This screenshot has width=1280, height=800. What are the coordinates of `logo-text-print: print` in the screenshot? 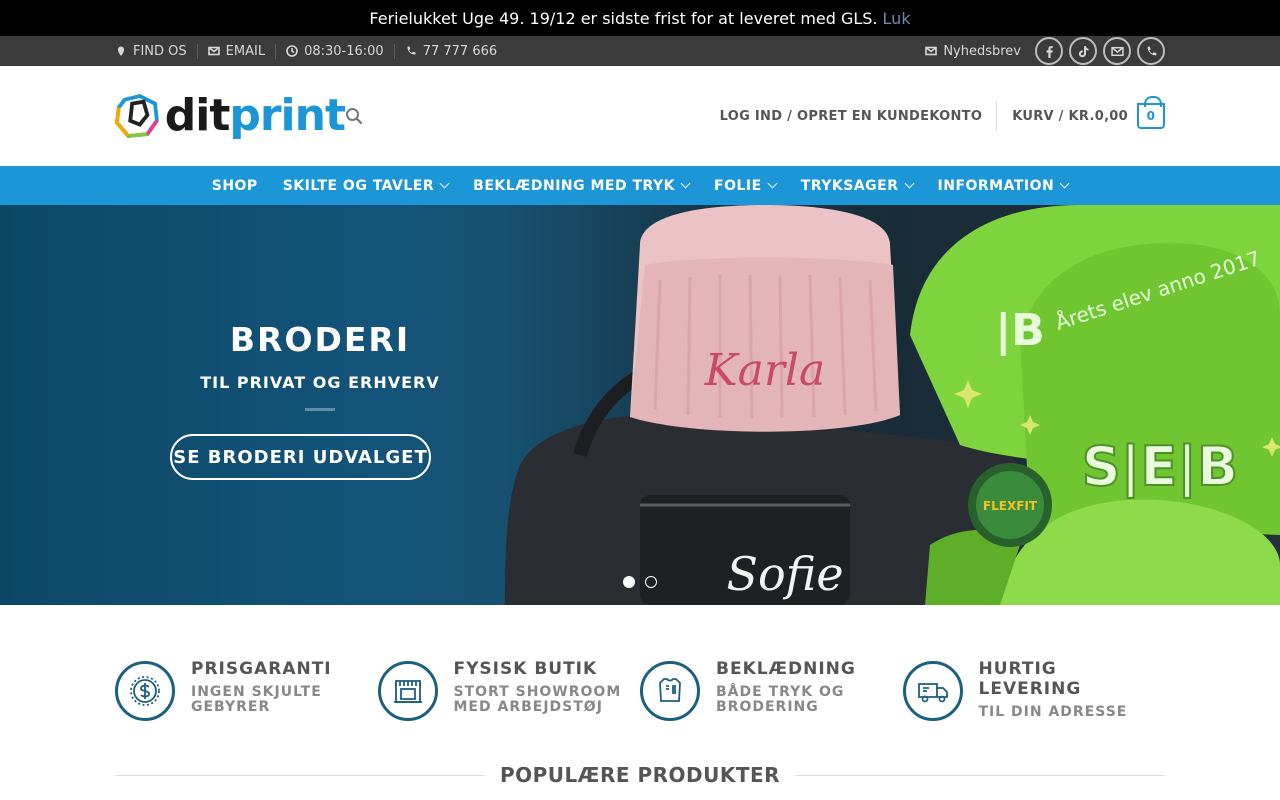 It's located at (287, 115).